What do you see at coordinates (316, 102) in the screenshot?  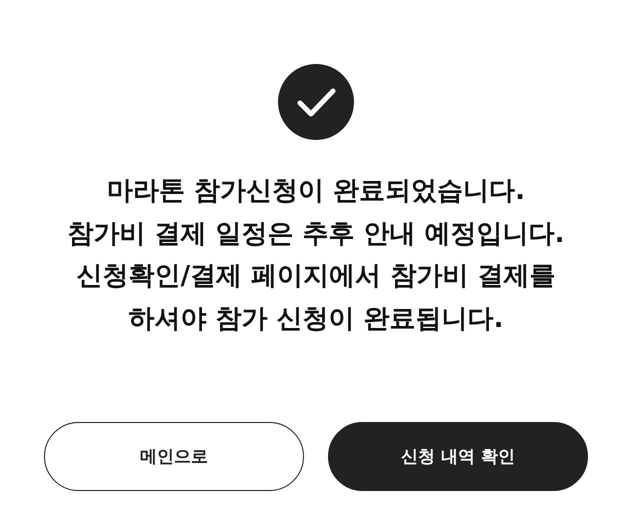 I see `checkmark-icon` at bounding box center [316, 102].